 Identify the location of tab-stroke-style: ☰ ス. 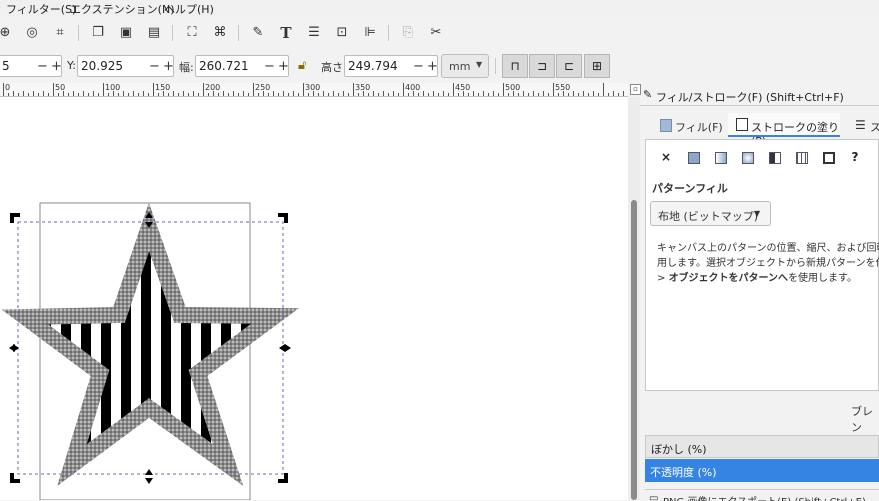
(862, 125).